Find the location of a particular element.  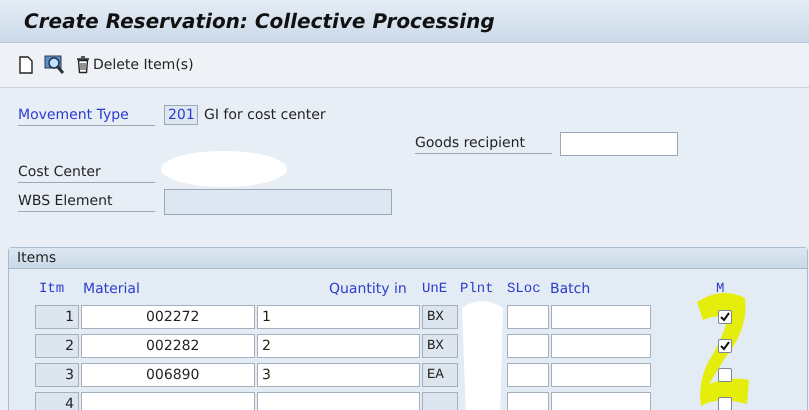

wbs-element-field is located at coordinates (278, 202).